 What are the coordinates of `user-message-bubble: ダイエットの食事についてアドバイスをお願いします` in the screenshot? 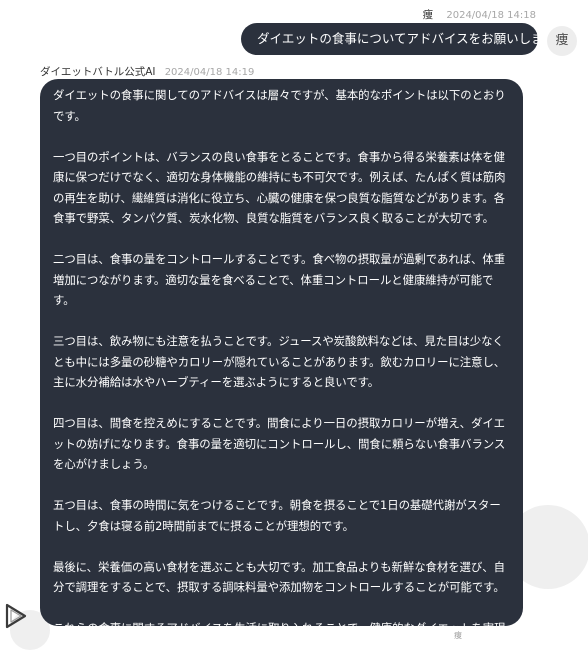 It's located at (398, 39).